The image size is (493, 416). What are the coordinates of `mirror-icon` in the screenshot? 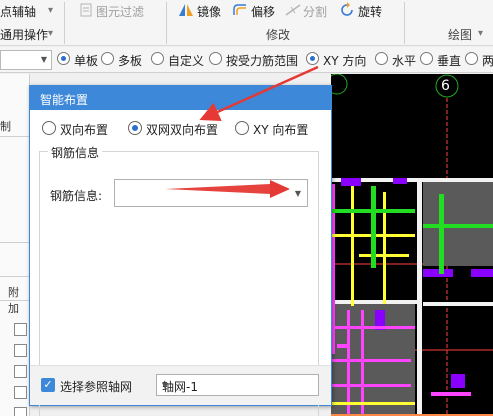 It's located at (186, 10).